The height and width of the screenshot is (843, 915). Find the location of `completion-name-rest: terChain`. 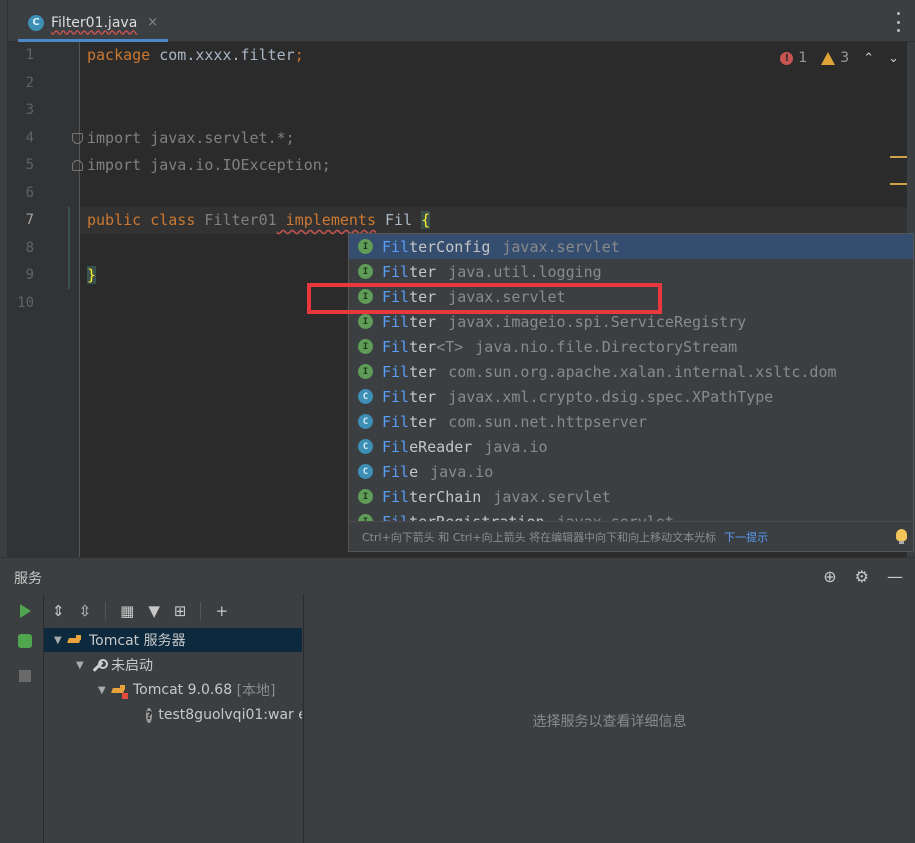

completion-name-rest: terChain is located at coordinates (445, 496).